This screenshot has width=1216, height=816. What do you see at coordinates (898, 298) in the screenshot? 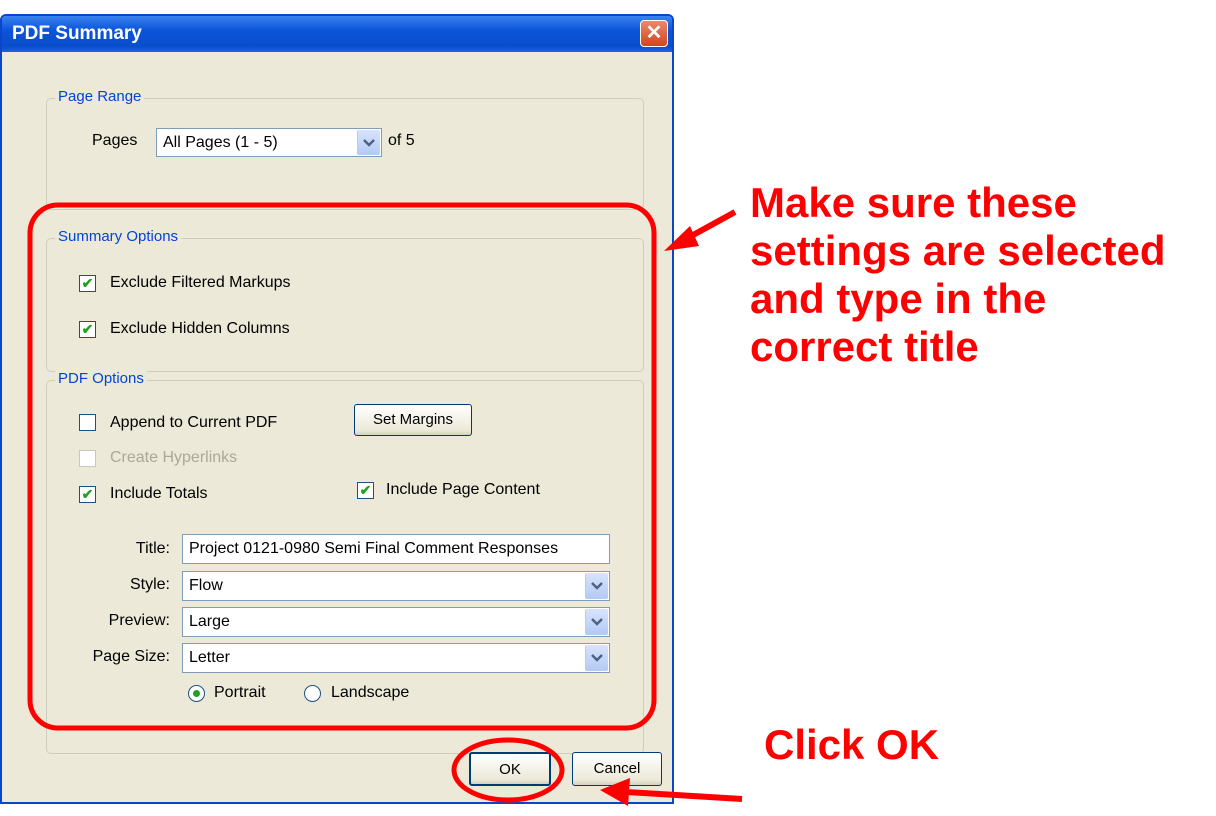
I see `settings-note-line: and type in the` at bounding box center [898, 298].